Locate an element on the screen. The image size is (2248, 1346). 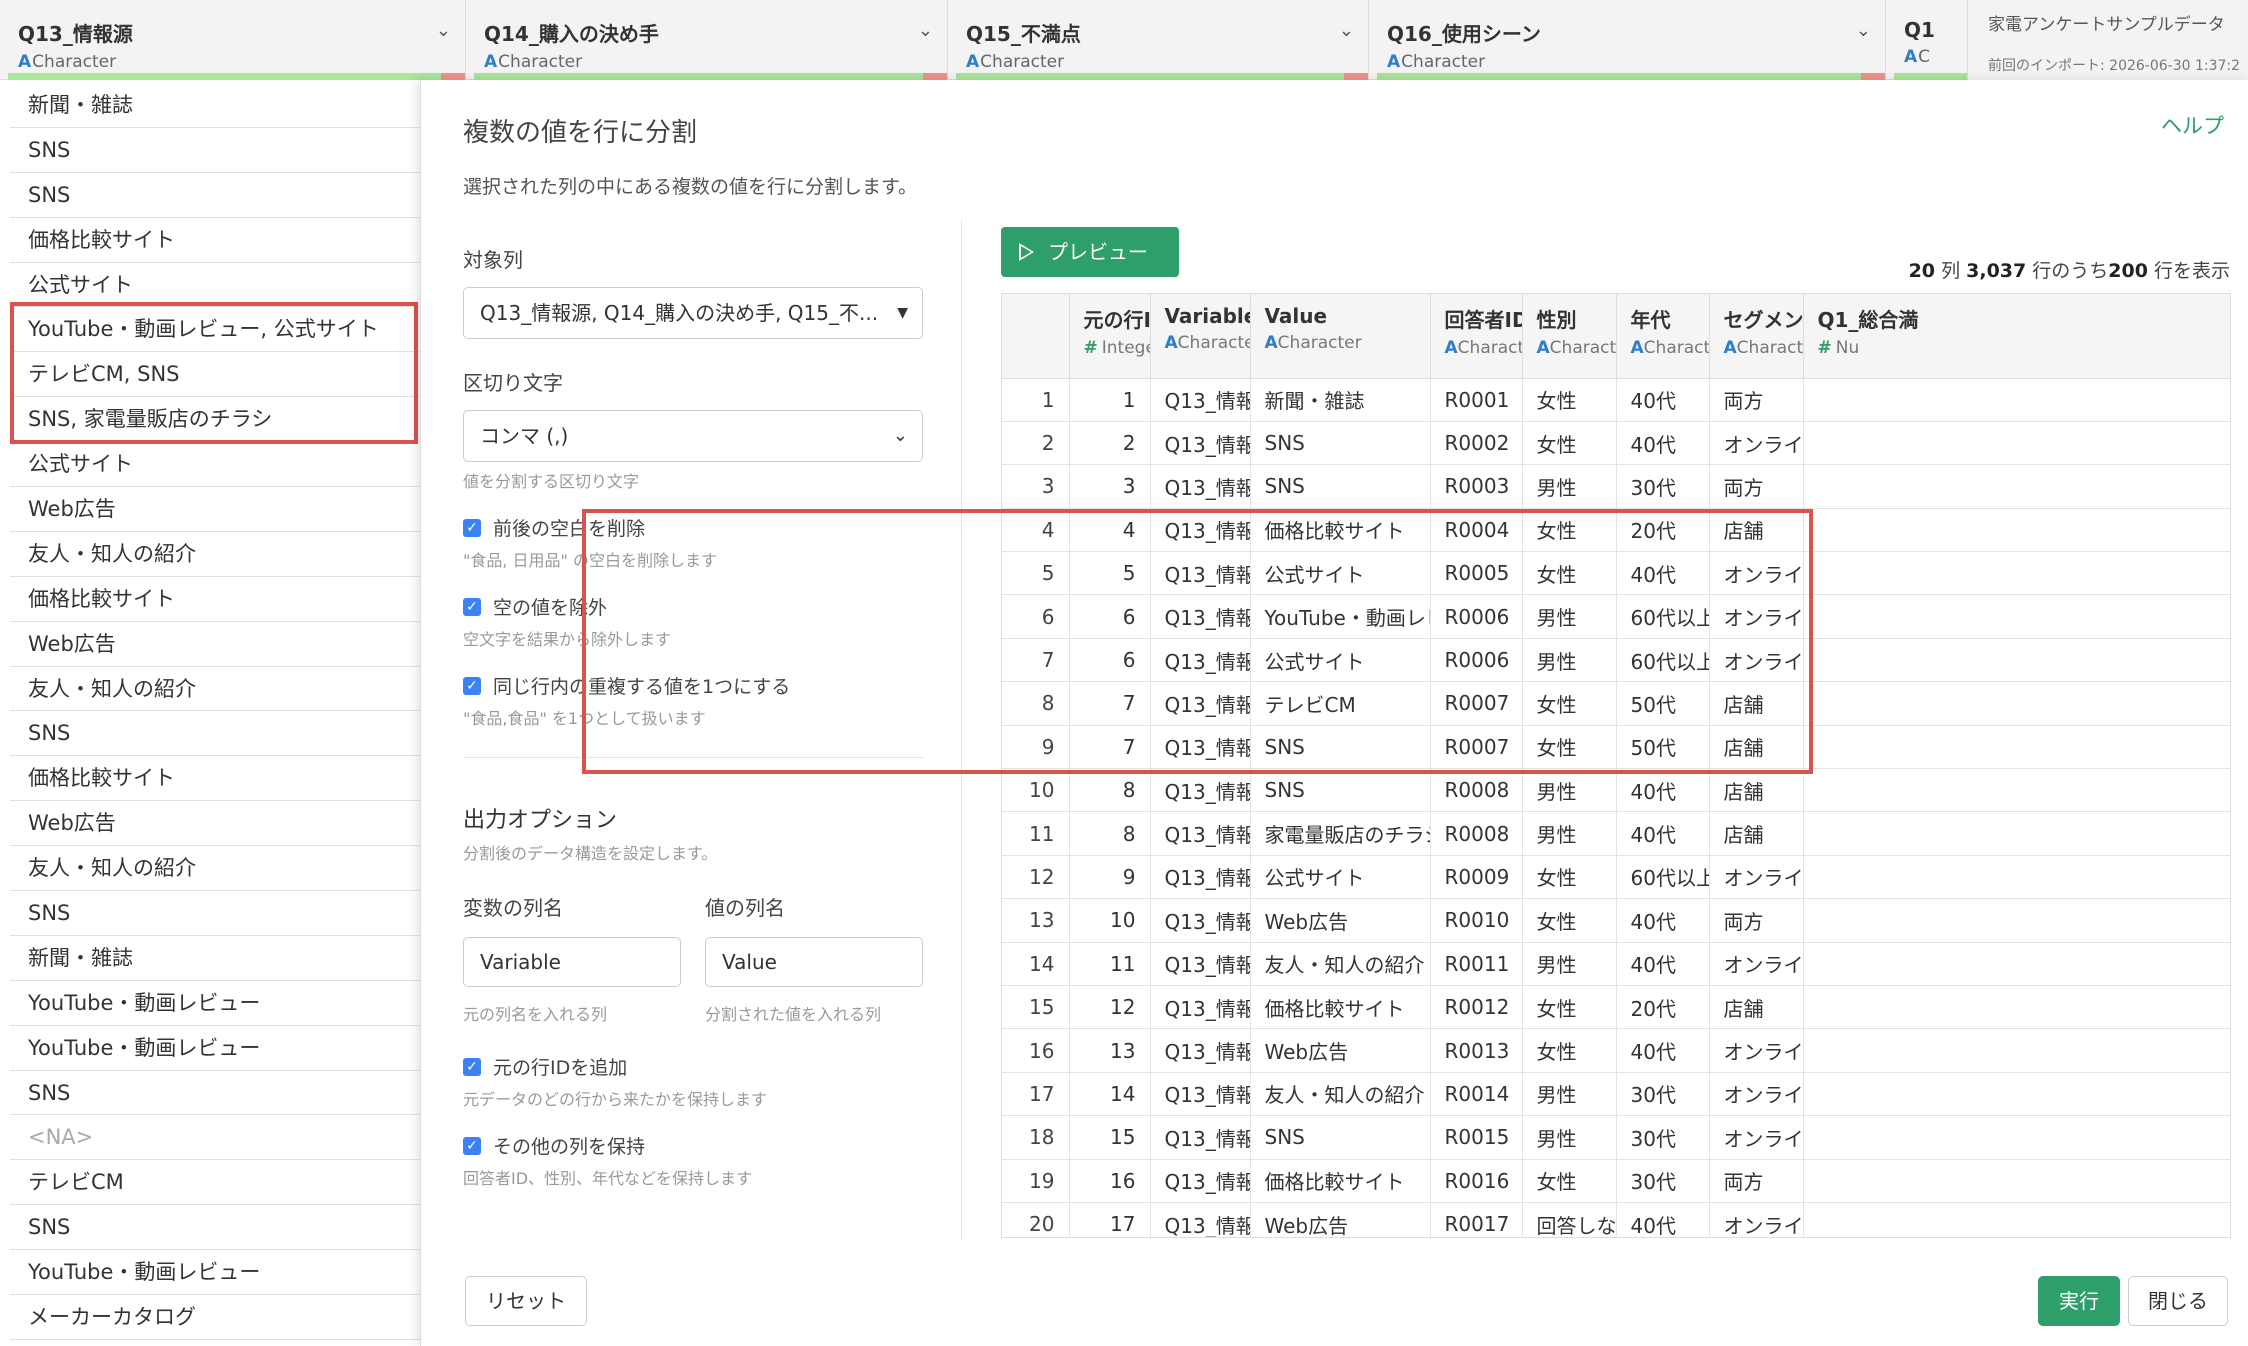
table-cell: 価格比較サイト is located at coordinates (1340, 1007).